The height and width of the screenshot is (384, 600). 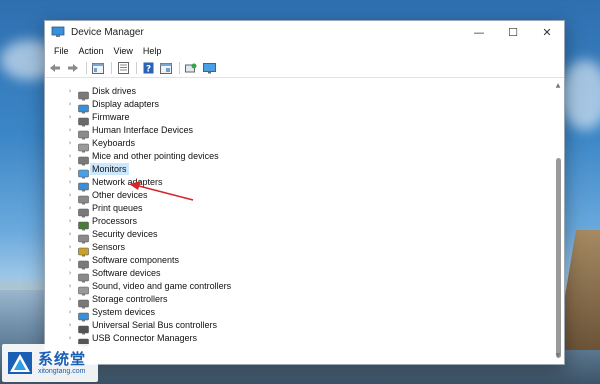 I want to click on view-button, so click(x=123, y=68).